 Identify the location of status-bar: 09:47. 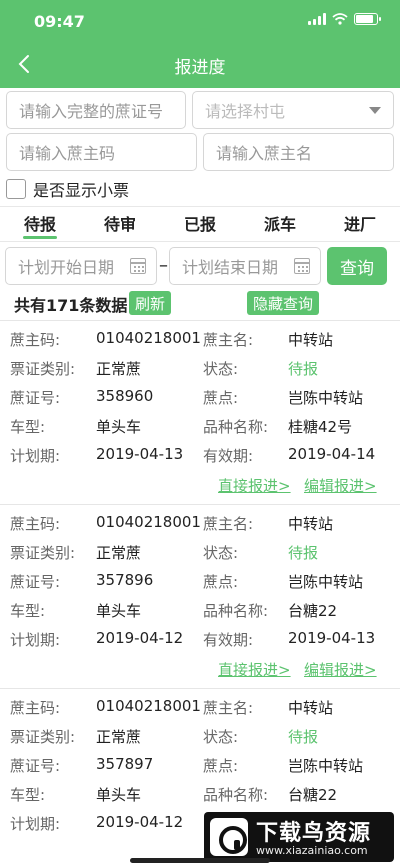
(200, 20).